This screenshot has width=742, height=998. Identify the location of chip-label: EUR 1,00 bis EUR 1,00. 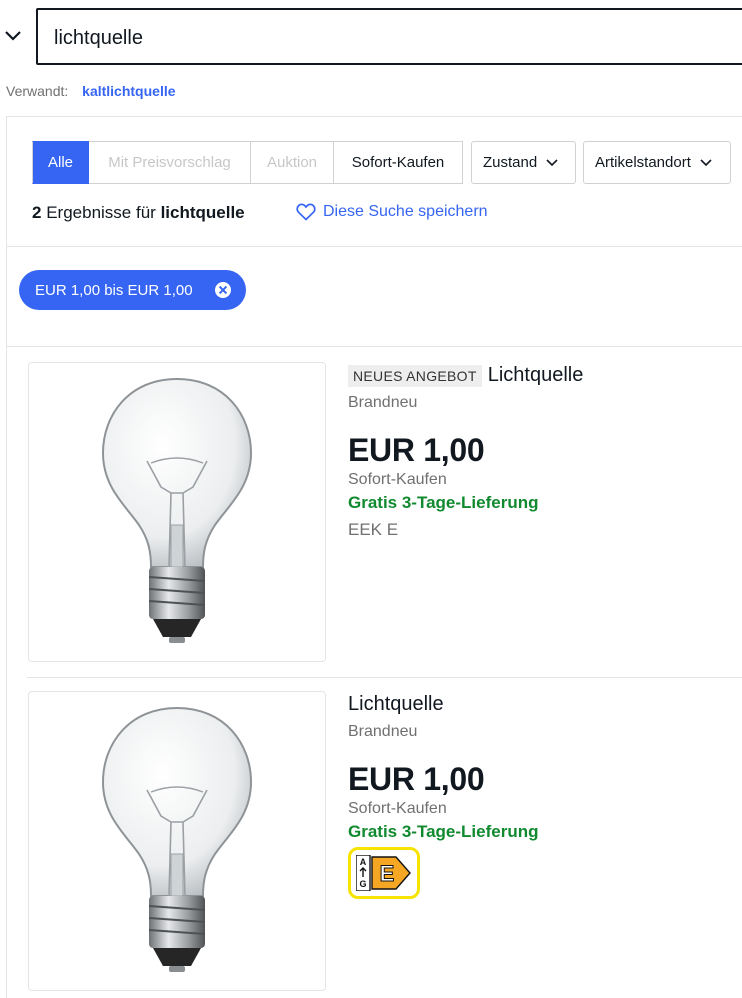
(114, 290).